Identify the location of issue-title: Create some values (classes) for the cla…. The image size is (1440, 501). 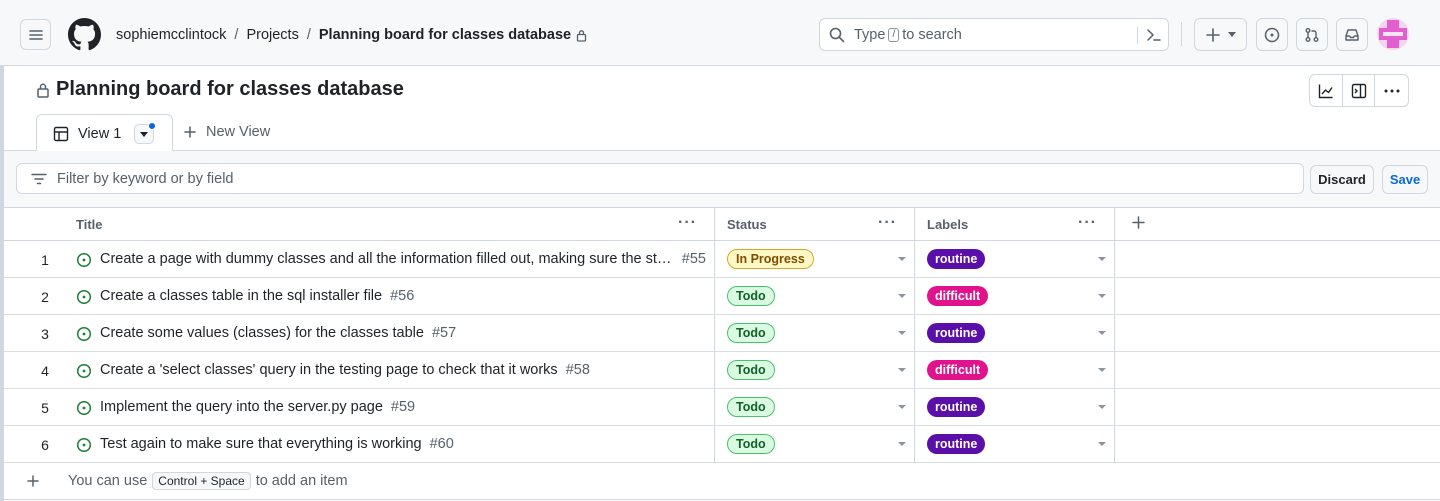
(262, 333).